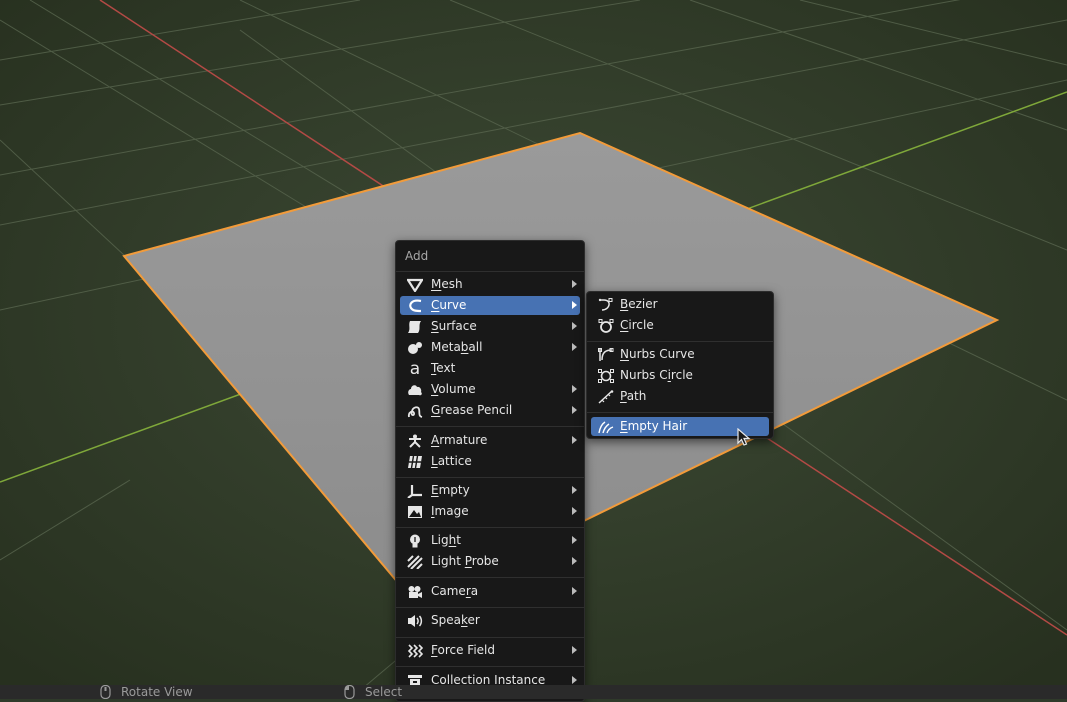 The height and width of the screenshot is (702, 1067). I want to click on menu-item-volume: Volume, so click(490, 389).